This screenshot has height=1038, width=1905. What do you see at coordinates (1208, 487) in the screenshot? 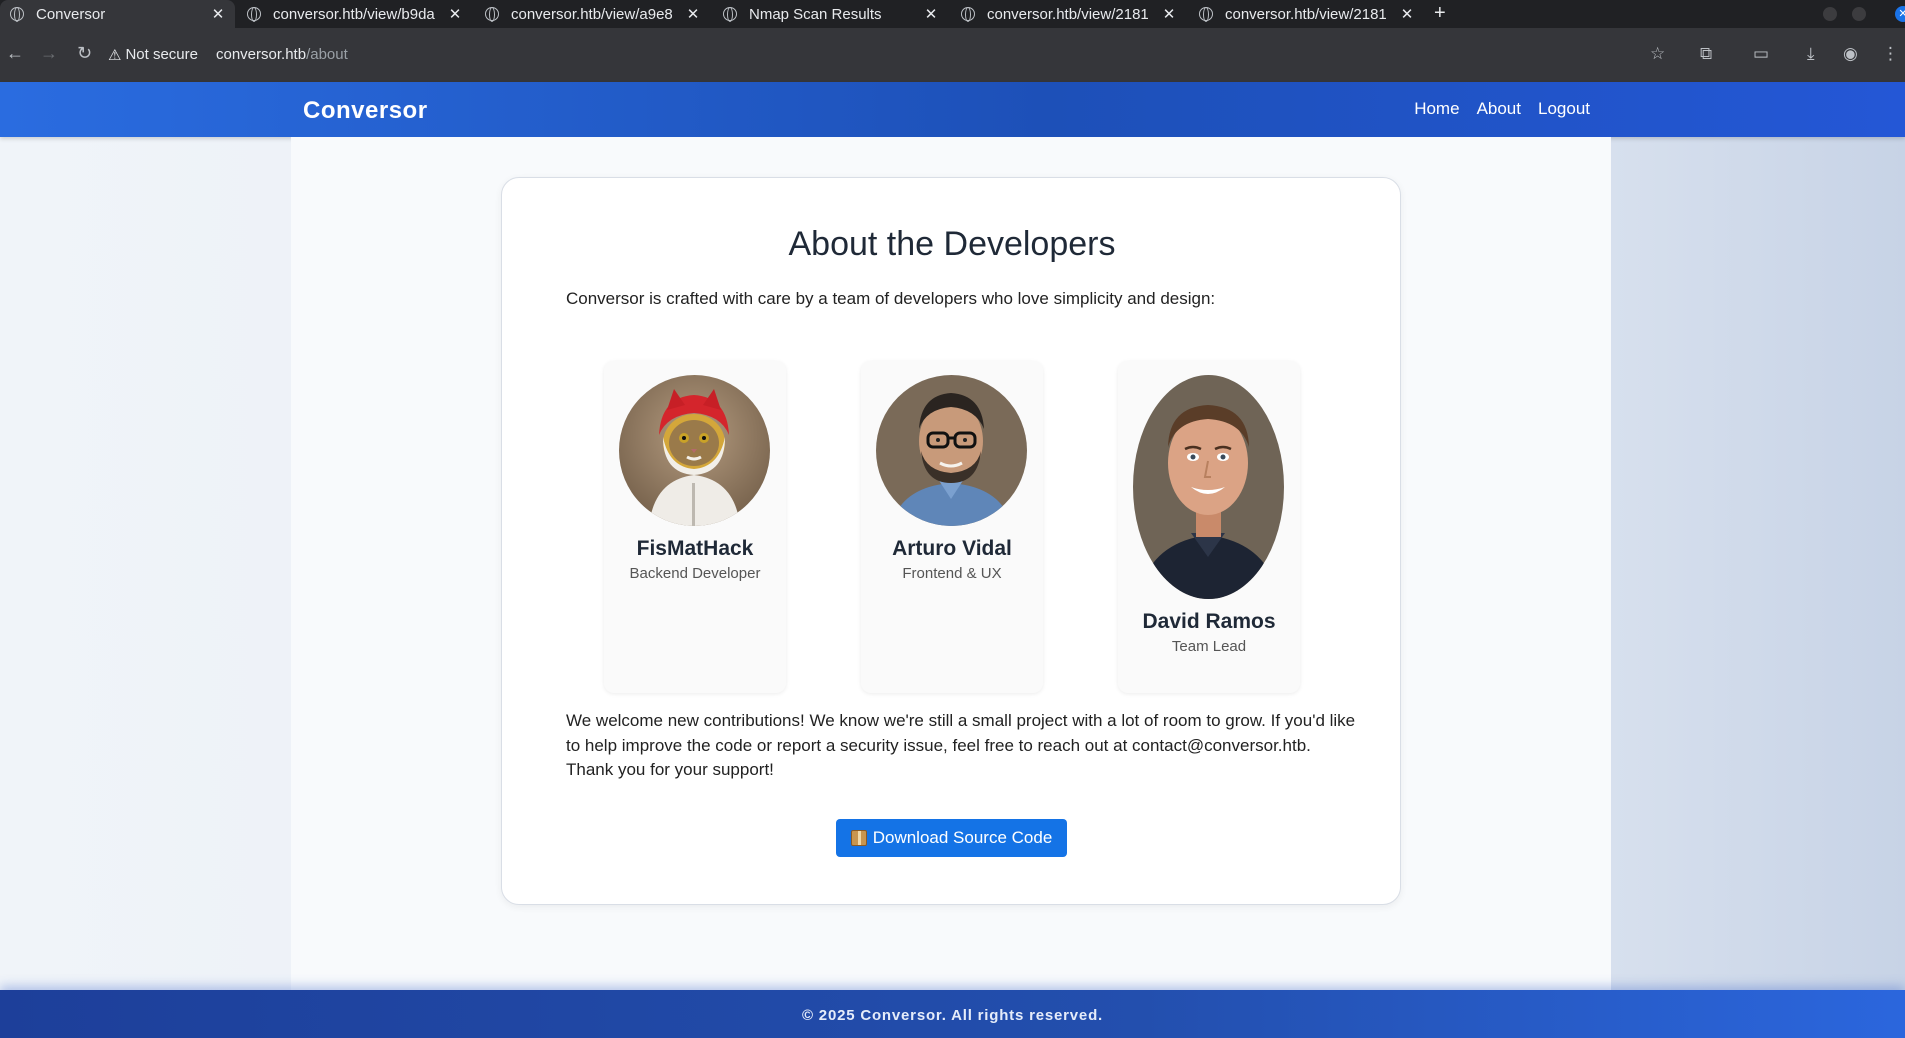
I see `smiling-man-avatar` at bounding box center [1208, 487].